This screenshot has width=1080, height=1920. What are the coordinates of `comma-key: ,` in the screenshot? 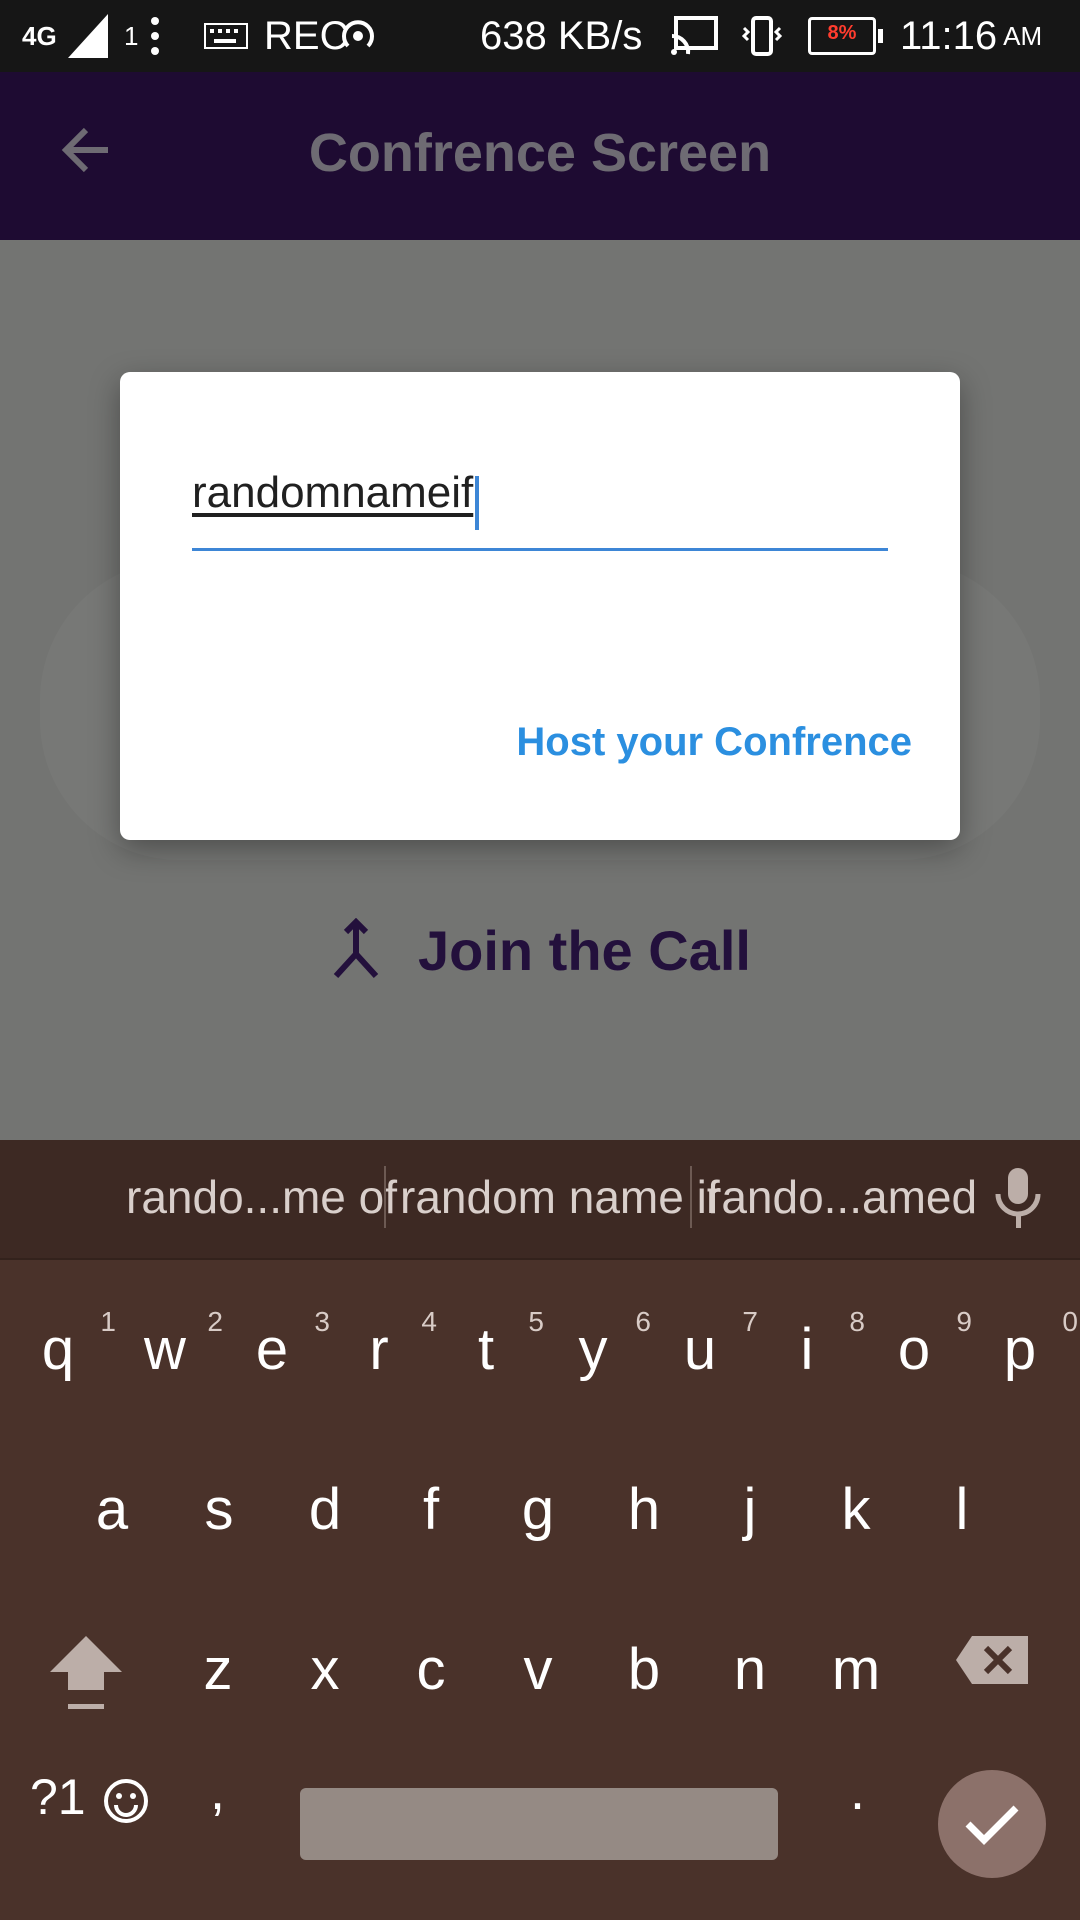 It's located at (217, 1791).